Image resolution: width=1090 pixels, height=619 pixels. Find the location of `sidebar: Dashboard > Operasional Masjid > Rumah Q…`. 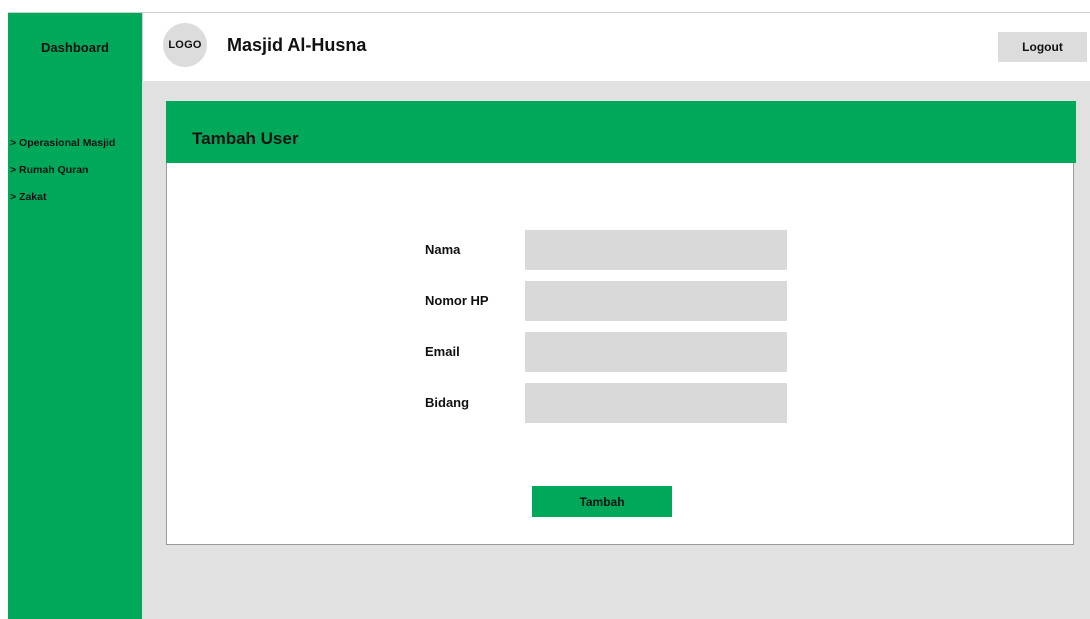

sidebar: Dashboard > Operasional Masjid > Rumah Q… is located at coordinates (75, 316).